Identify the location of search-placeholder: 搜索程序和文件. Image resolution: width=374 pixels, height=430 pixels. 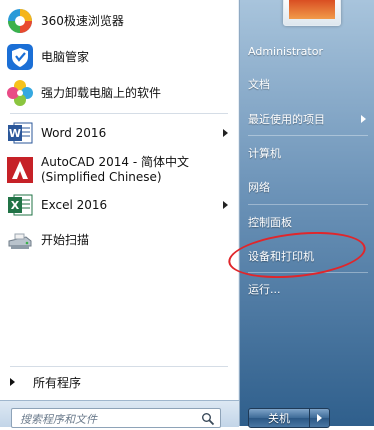
(58, 419).